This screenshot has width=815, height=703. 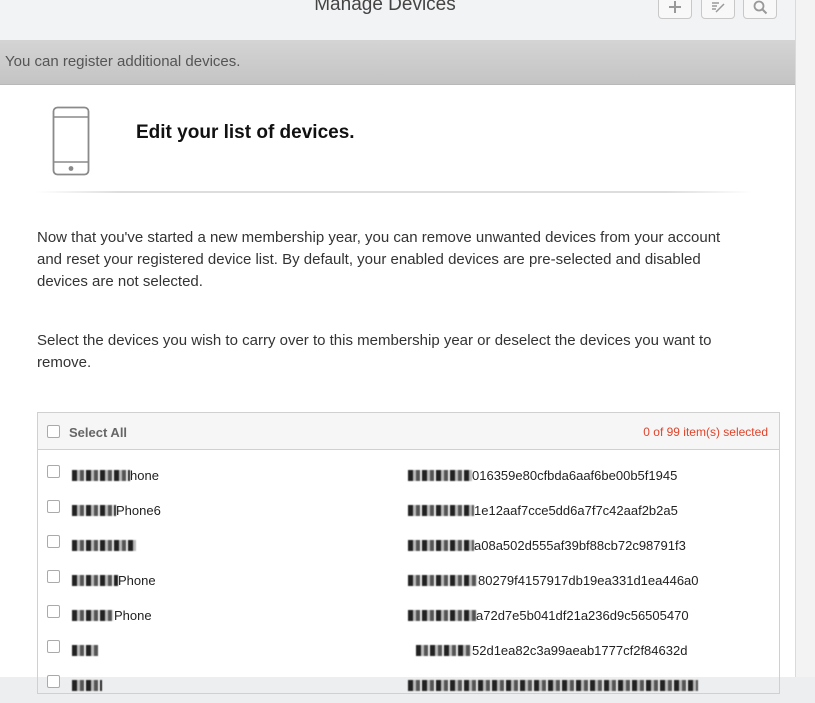 What do you see at coordinates (805, 338) in the screenshot?
I see `side-panel-edge` at bounding box center [805, 338].